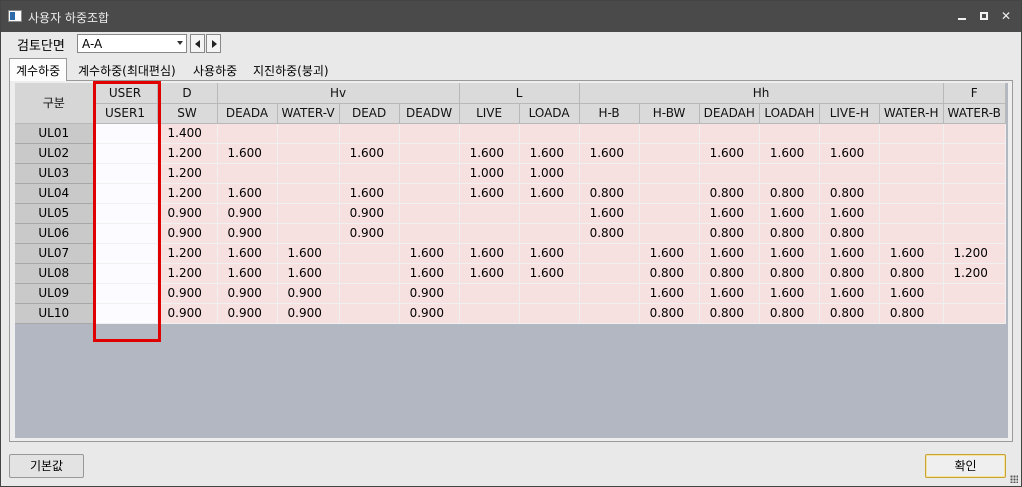  I want to click on row-header: UL05, so click(54, 213).